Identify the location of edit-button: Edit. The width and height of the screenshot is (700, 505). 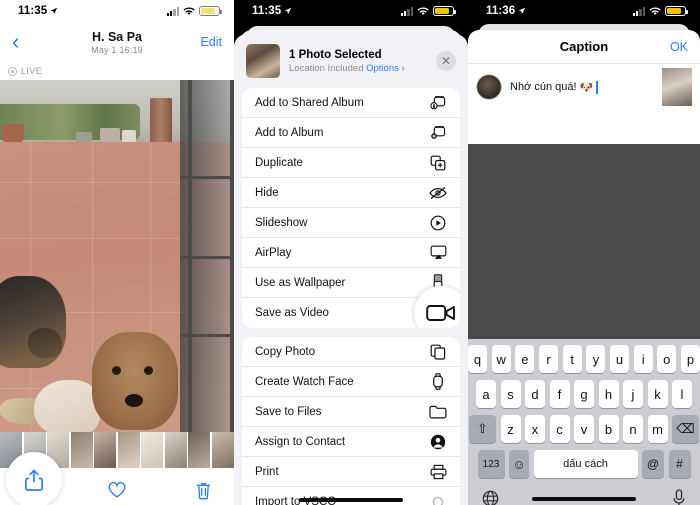
(211, 42).